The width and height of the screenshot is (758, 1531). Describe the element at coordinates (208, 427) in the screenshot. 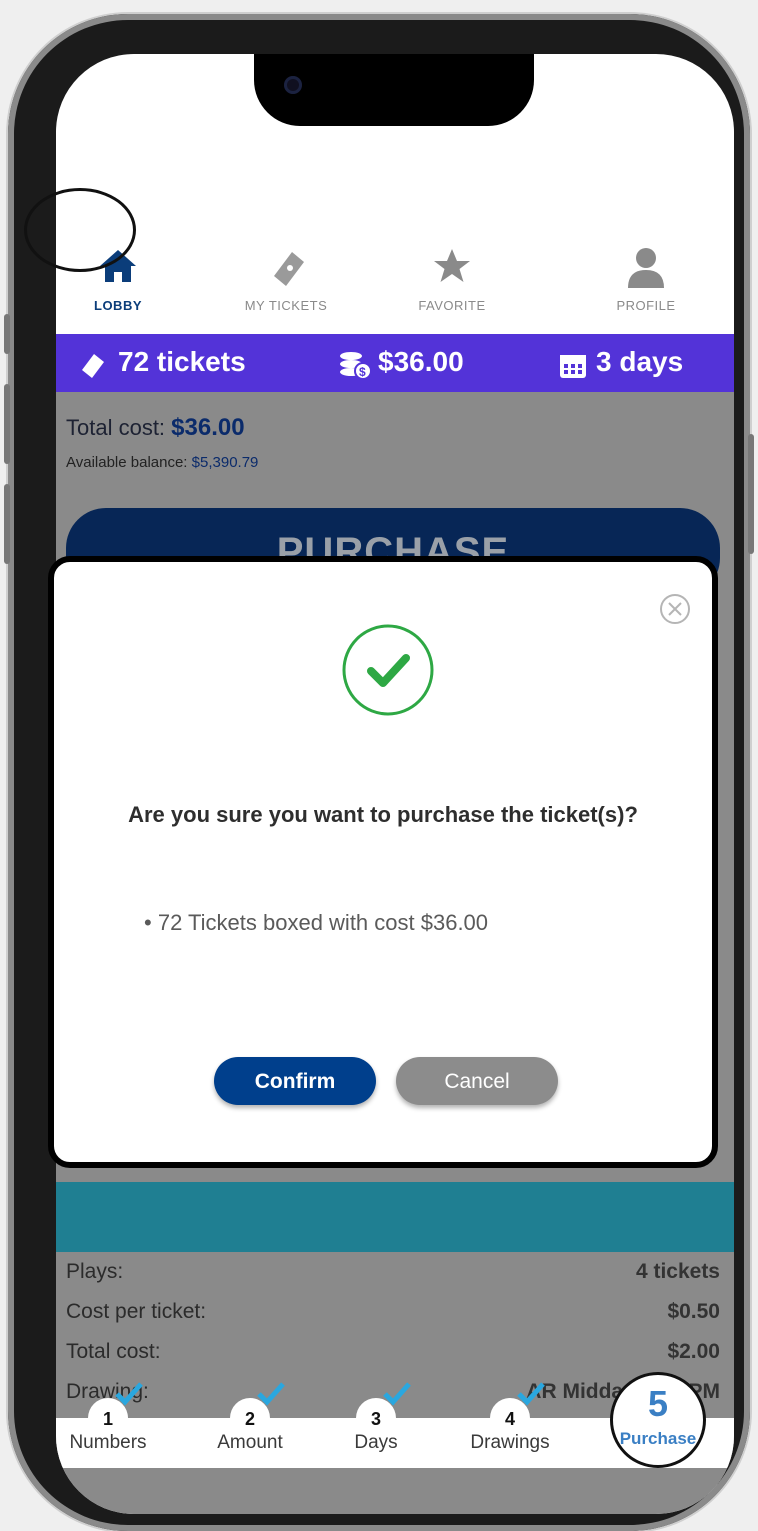

I see `total-cost-value: $36.00` at that location.